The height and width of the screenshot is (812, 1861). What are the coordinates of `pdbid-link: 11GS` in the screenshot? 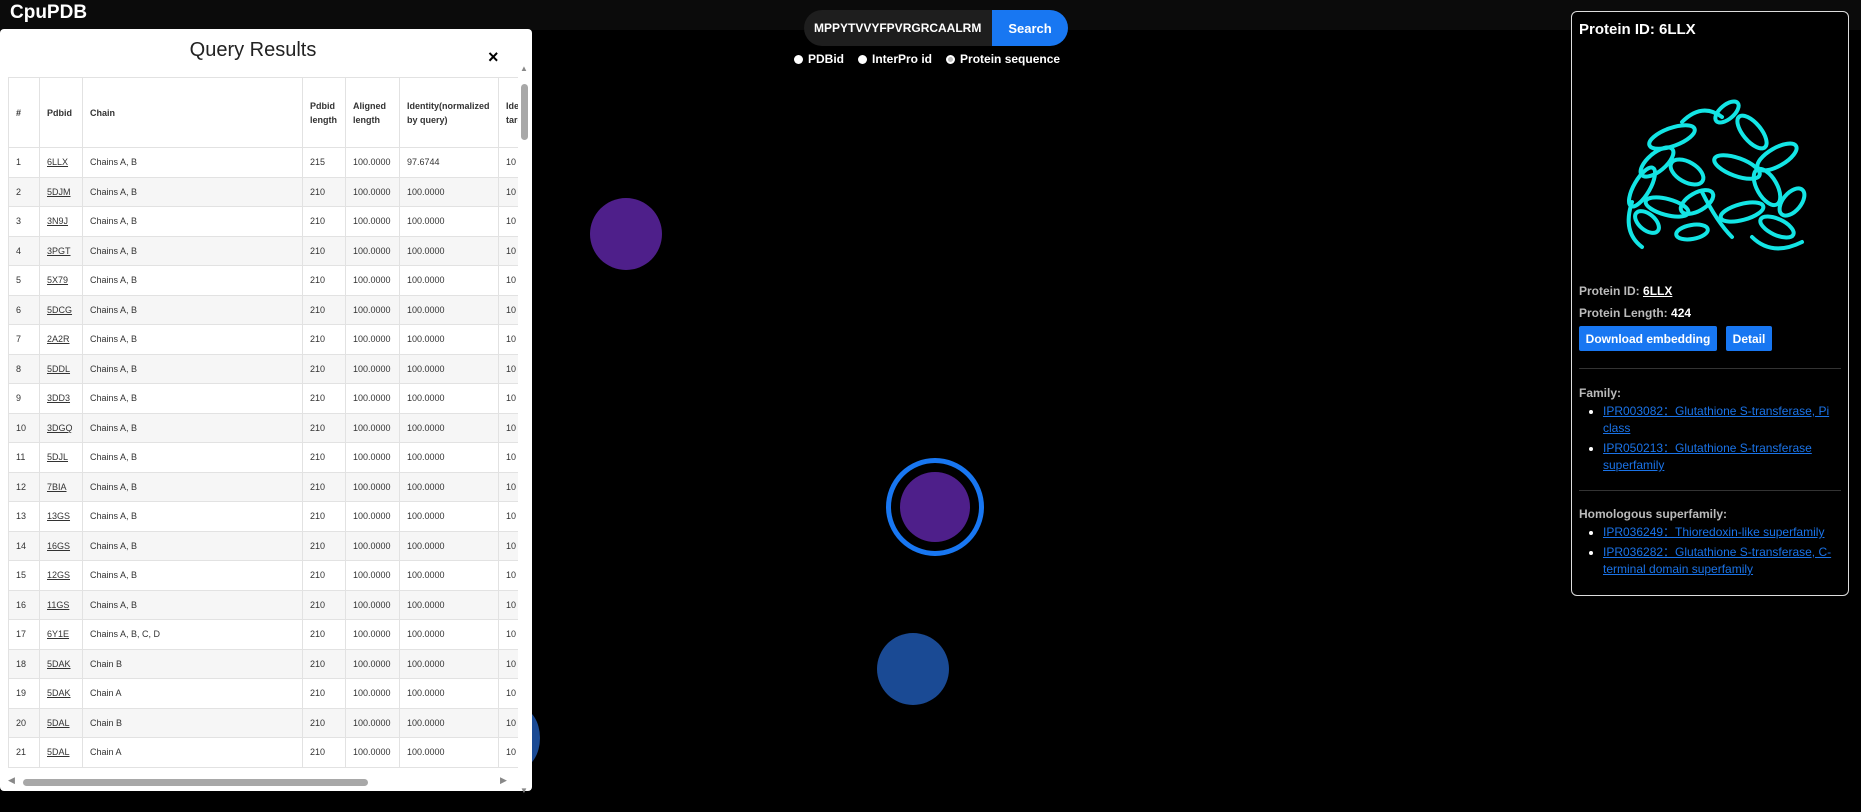 It's located at (58, 605).